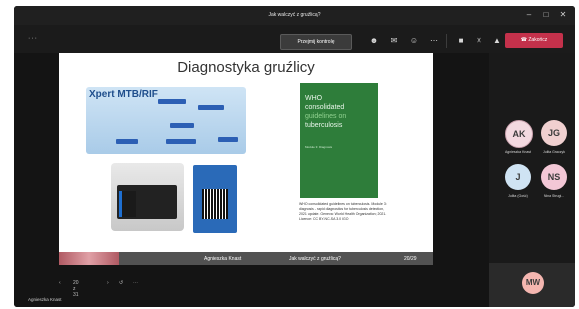  I want to click on presenter-name: Agnieszka Knast, so click(45, 299).